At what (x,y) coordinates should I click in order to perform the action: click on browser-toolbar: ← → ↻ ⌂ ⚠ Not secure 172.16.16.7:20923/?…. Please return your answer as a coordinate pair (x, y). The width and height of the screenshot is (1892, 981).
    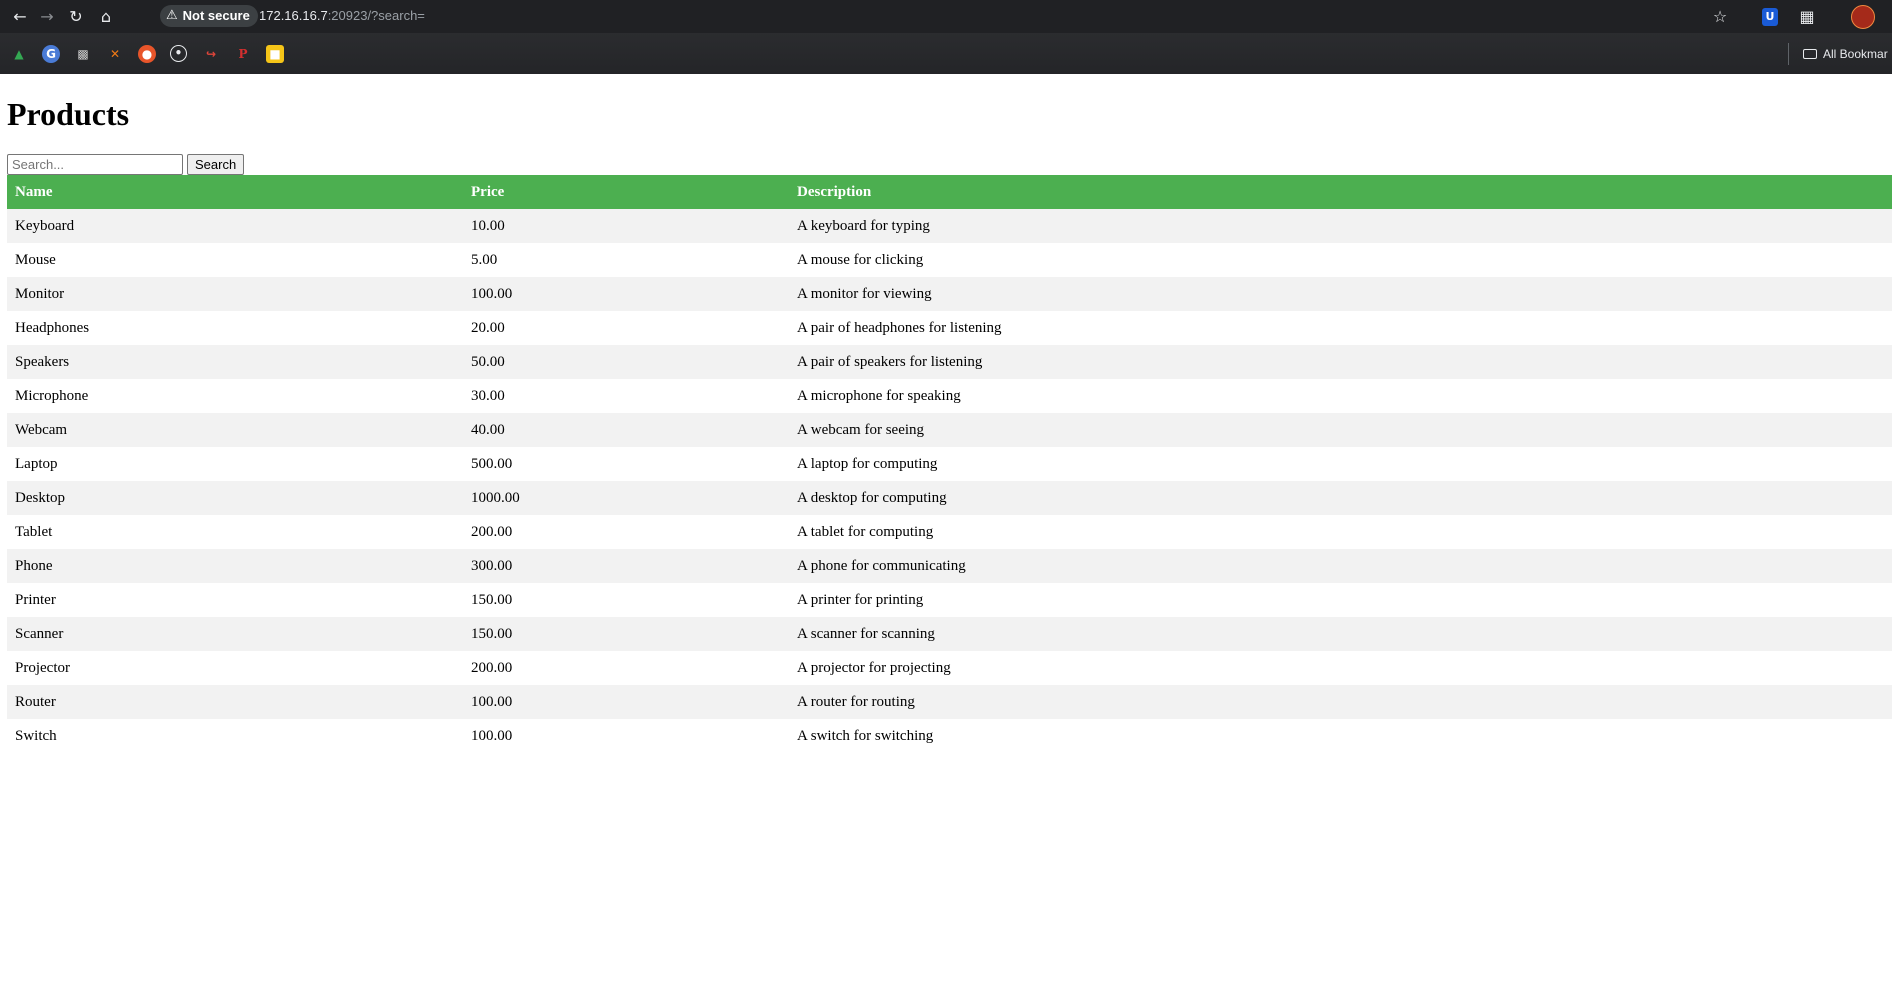
    Looking at the image, I should click on (946, 16).